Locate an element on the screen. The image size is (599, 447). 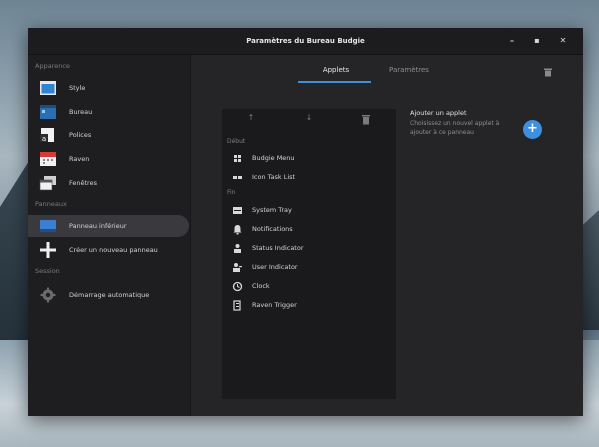
minimize-button: – is located at coordinates (512, 41).